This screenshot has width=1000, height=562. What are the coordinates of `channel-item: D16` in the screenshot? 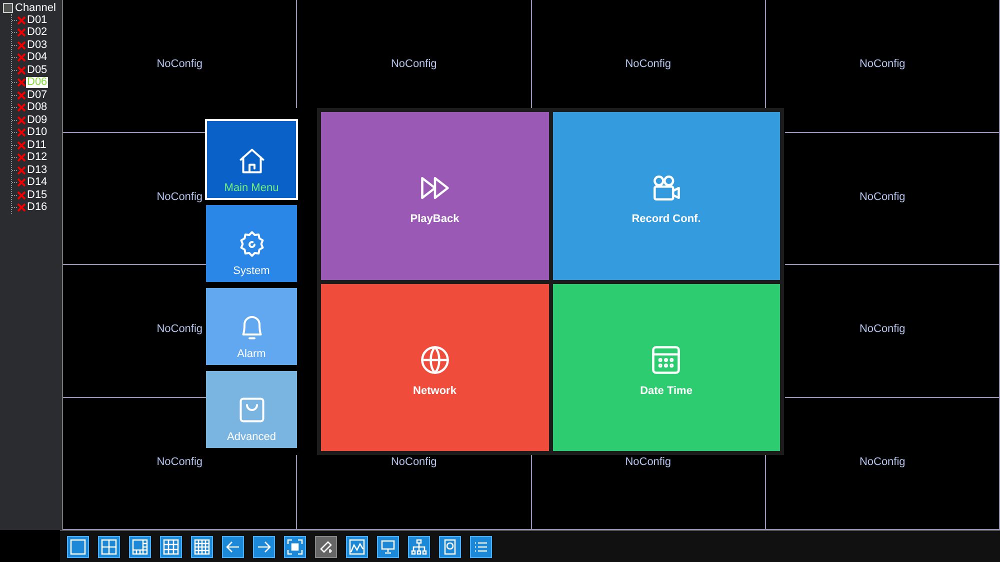 It's located at (37, 208).